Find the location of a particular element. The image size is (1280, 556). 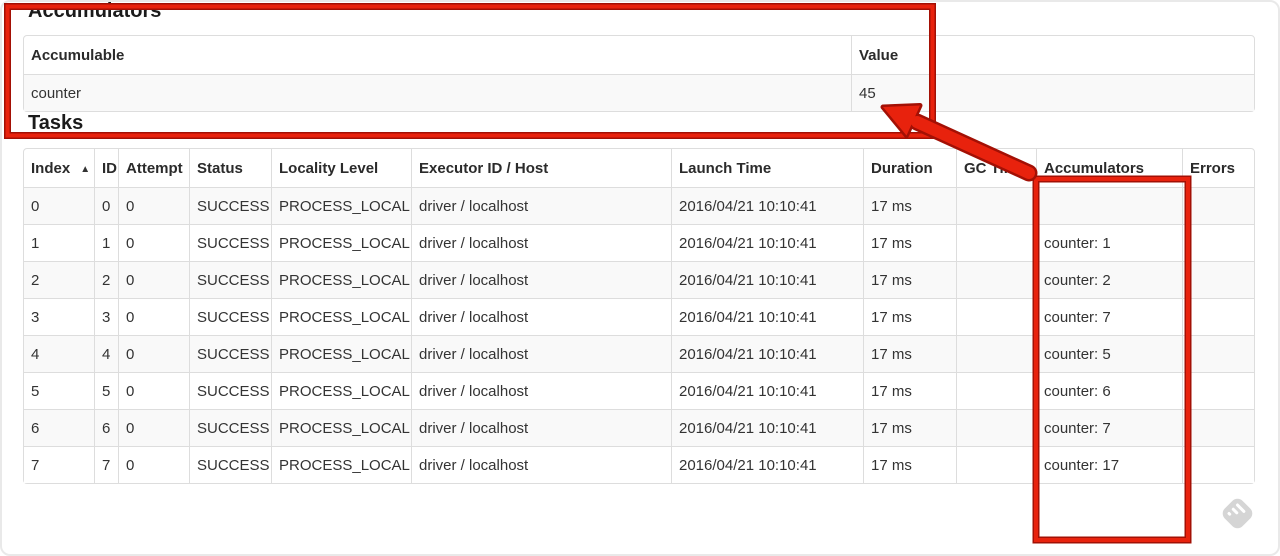

task-accumulators-cell: counter: 17 is located at coordinates (1109, 464).